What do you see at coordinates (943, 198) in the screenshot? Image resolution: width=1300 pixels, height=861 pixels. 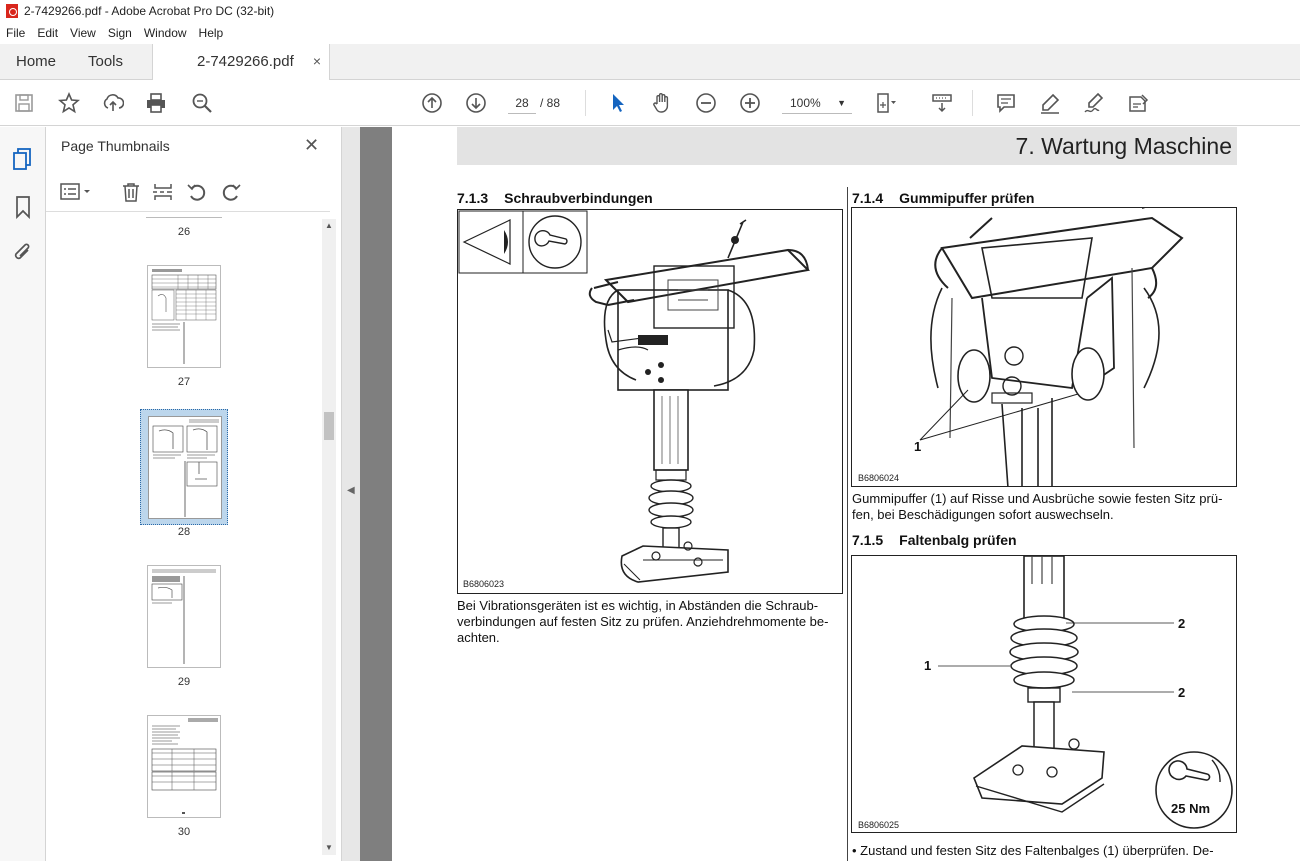 I see `section-heading-7-1-4: 7.1.4 Gummipuffer prüfen` at bounding box center [943, 198].